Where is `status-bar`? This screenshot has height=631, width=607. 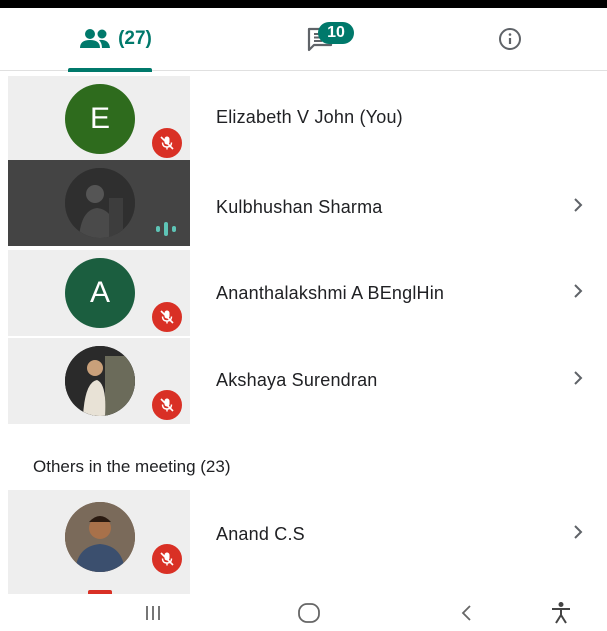
status-bar is located at coordinates (303, 4).